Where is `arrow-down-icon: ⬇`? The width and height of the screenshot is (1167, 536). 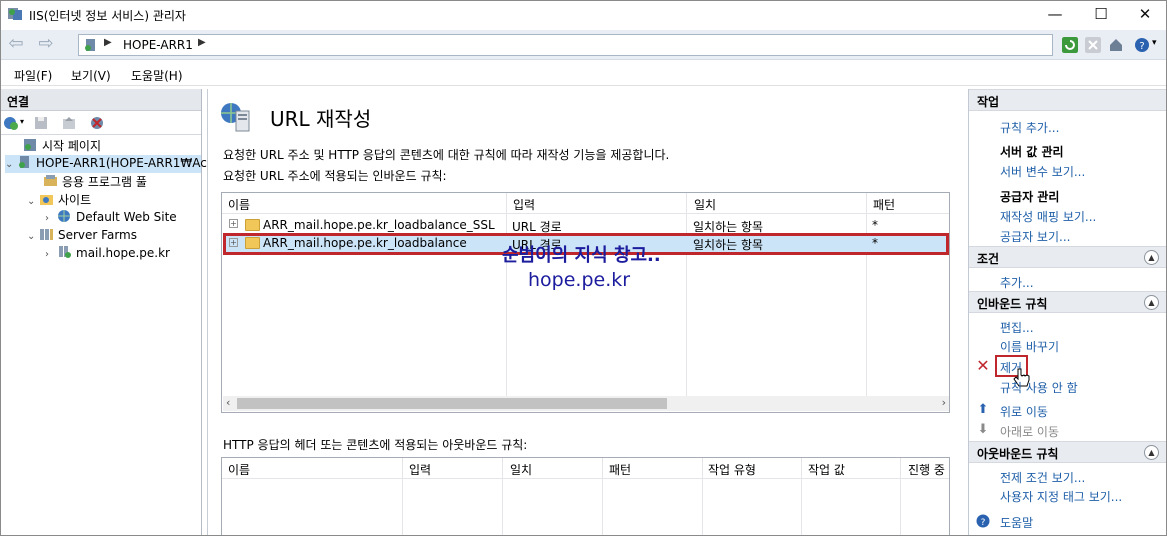
arrow-down-icon: ⬇ is located at coordinates (983, 430).